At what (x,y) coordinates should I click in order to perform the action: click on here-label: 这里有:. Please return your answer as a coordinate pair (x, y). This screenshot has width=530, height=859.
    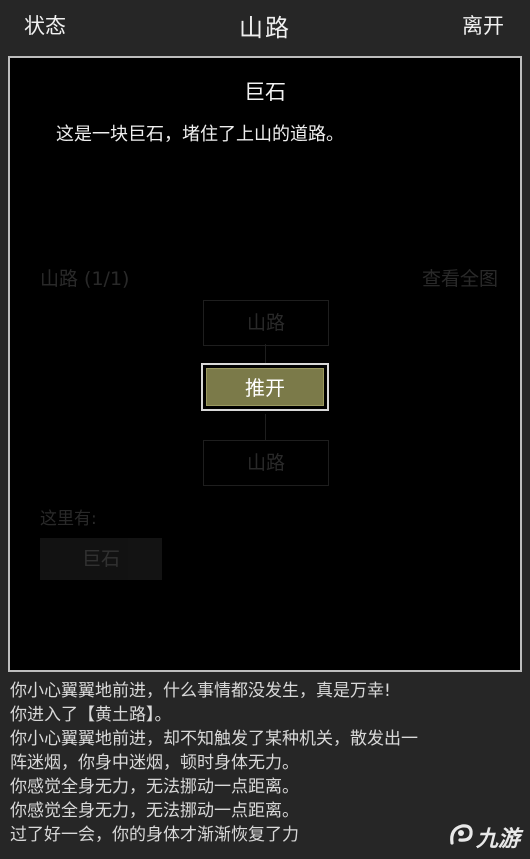
    Looking at the image, I should click on (68, 519).